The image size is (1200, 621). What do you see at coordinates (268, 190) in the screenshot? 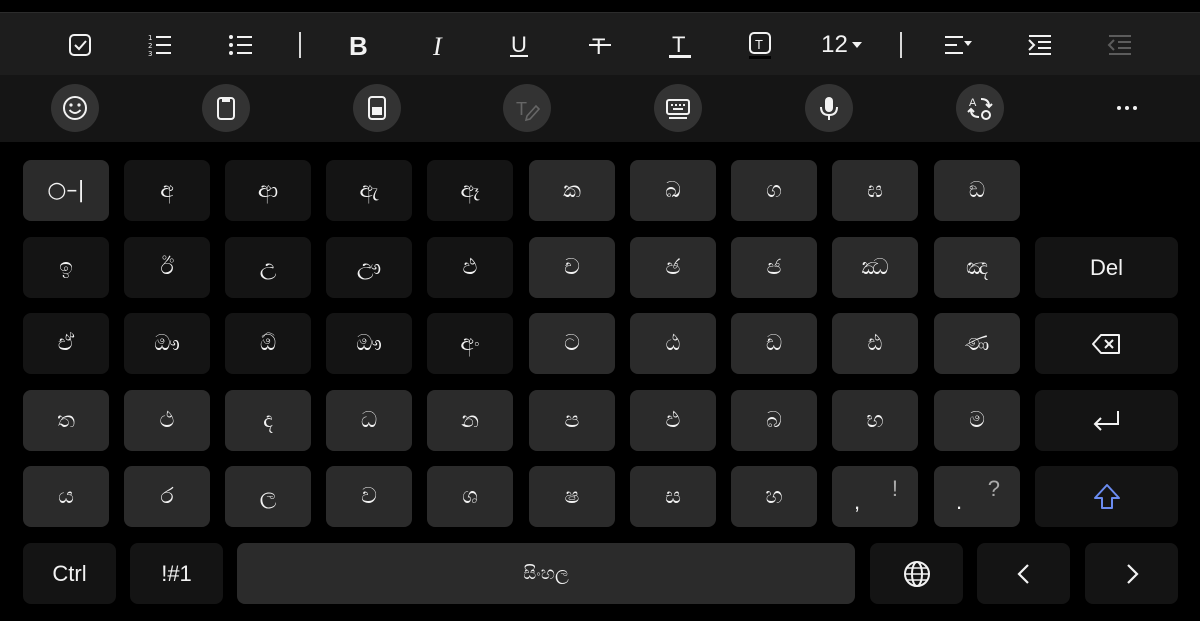
I see `key-letter: ආ` at bounding box center [268, 190].